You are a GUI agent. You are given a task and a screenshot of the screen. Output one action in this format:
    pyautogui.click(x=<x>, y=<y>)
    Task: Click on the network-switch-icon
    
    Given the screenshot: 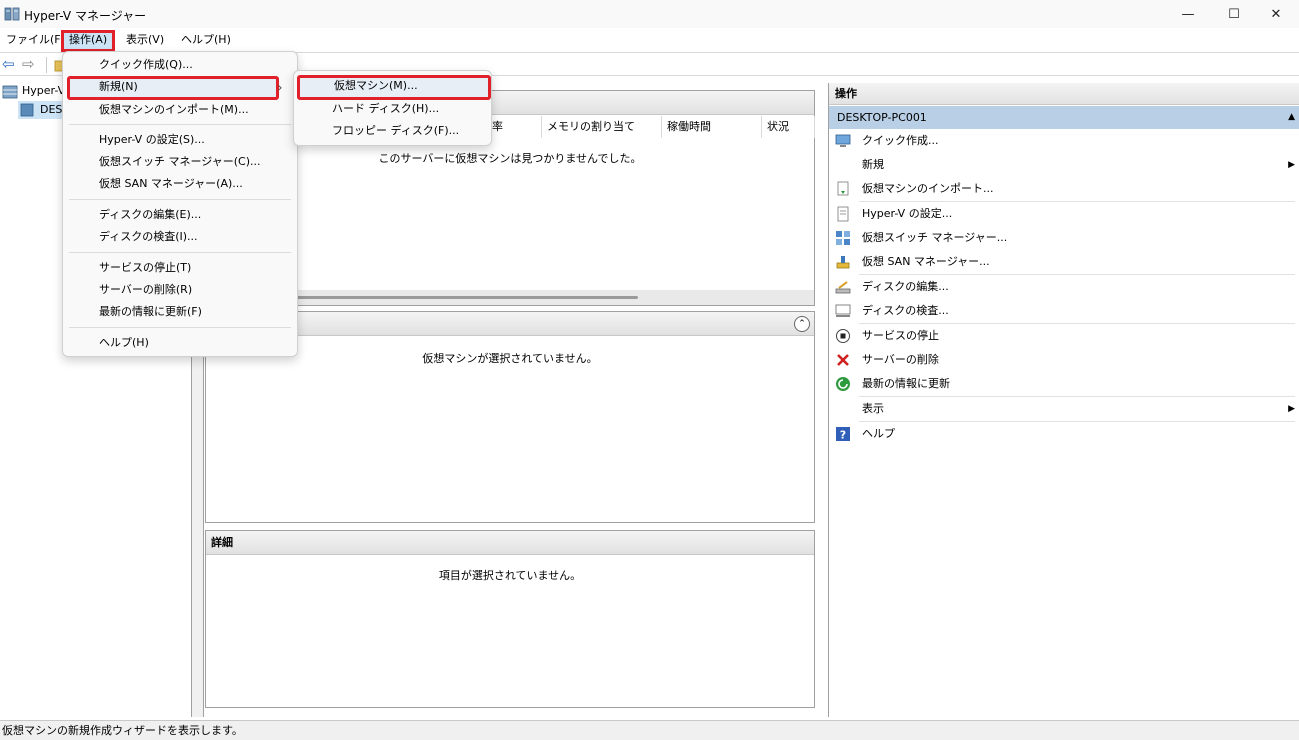 What is the action you would take?
    pyautogui.click(x=843, y=238)
    